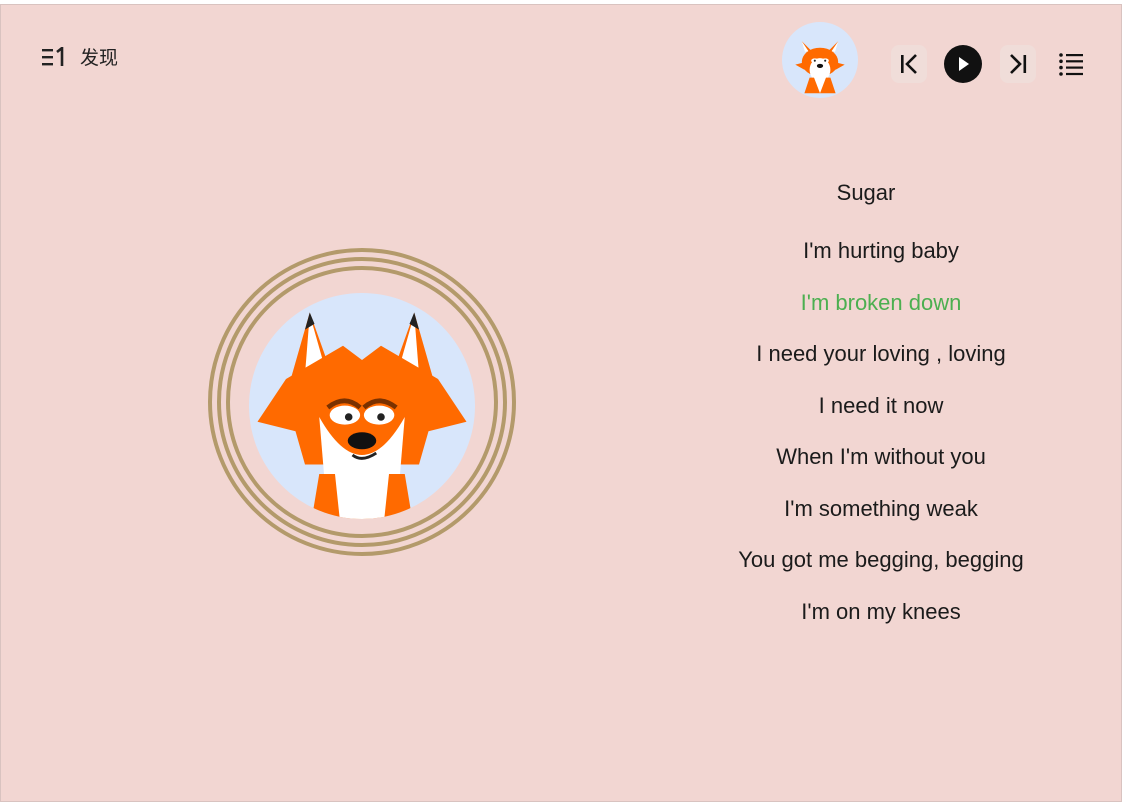 This screenshot has width=1122, height=803. I want to click on list-icon, so click(1071, 64).